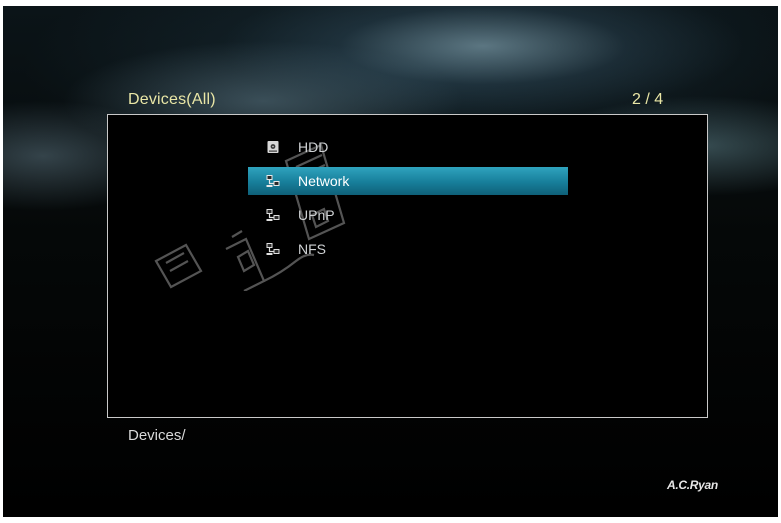 The width and height of the screenshot is (781, 523). What do you see at coordinates (312, 249) in the screenshot?
I see `menu-item-label: NFS` at bounding box center [312, 249].